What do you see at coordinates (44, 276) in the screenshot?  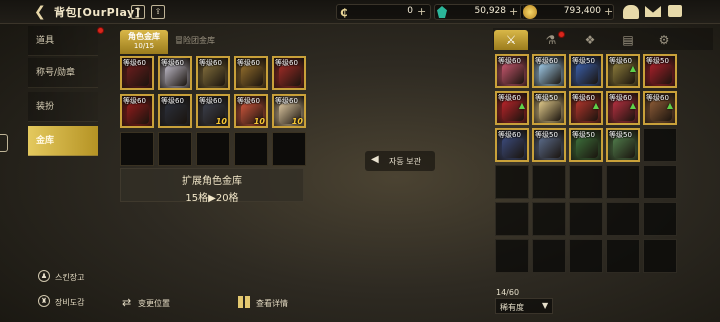 I see `skin-storage-icon: ♟` at bounding box center [44, 276].